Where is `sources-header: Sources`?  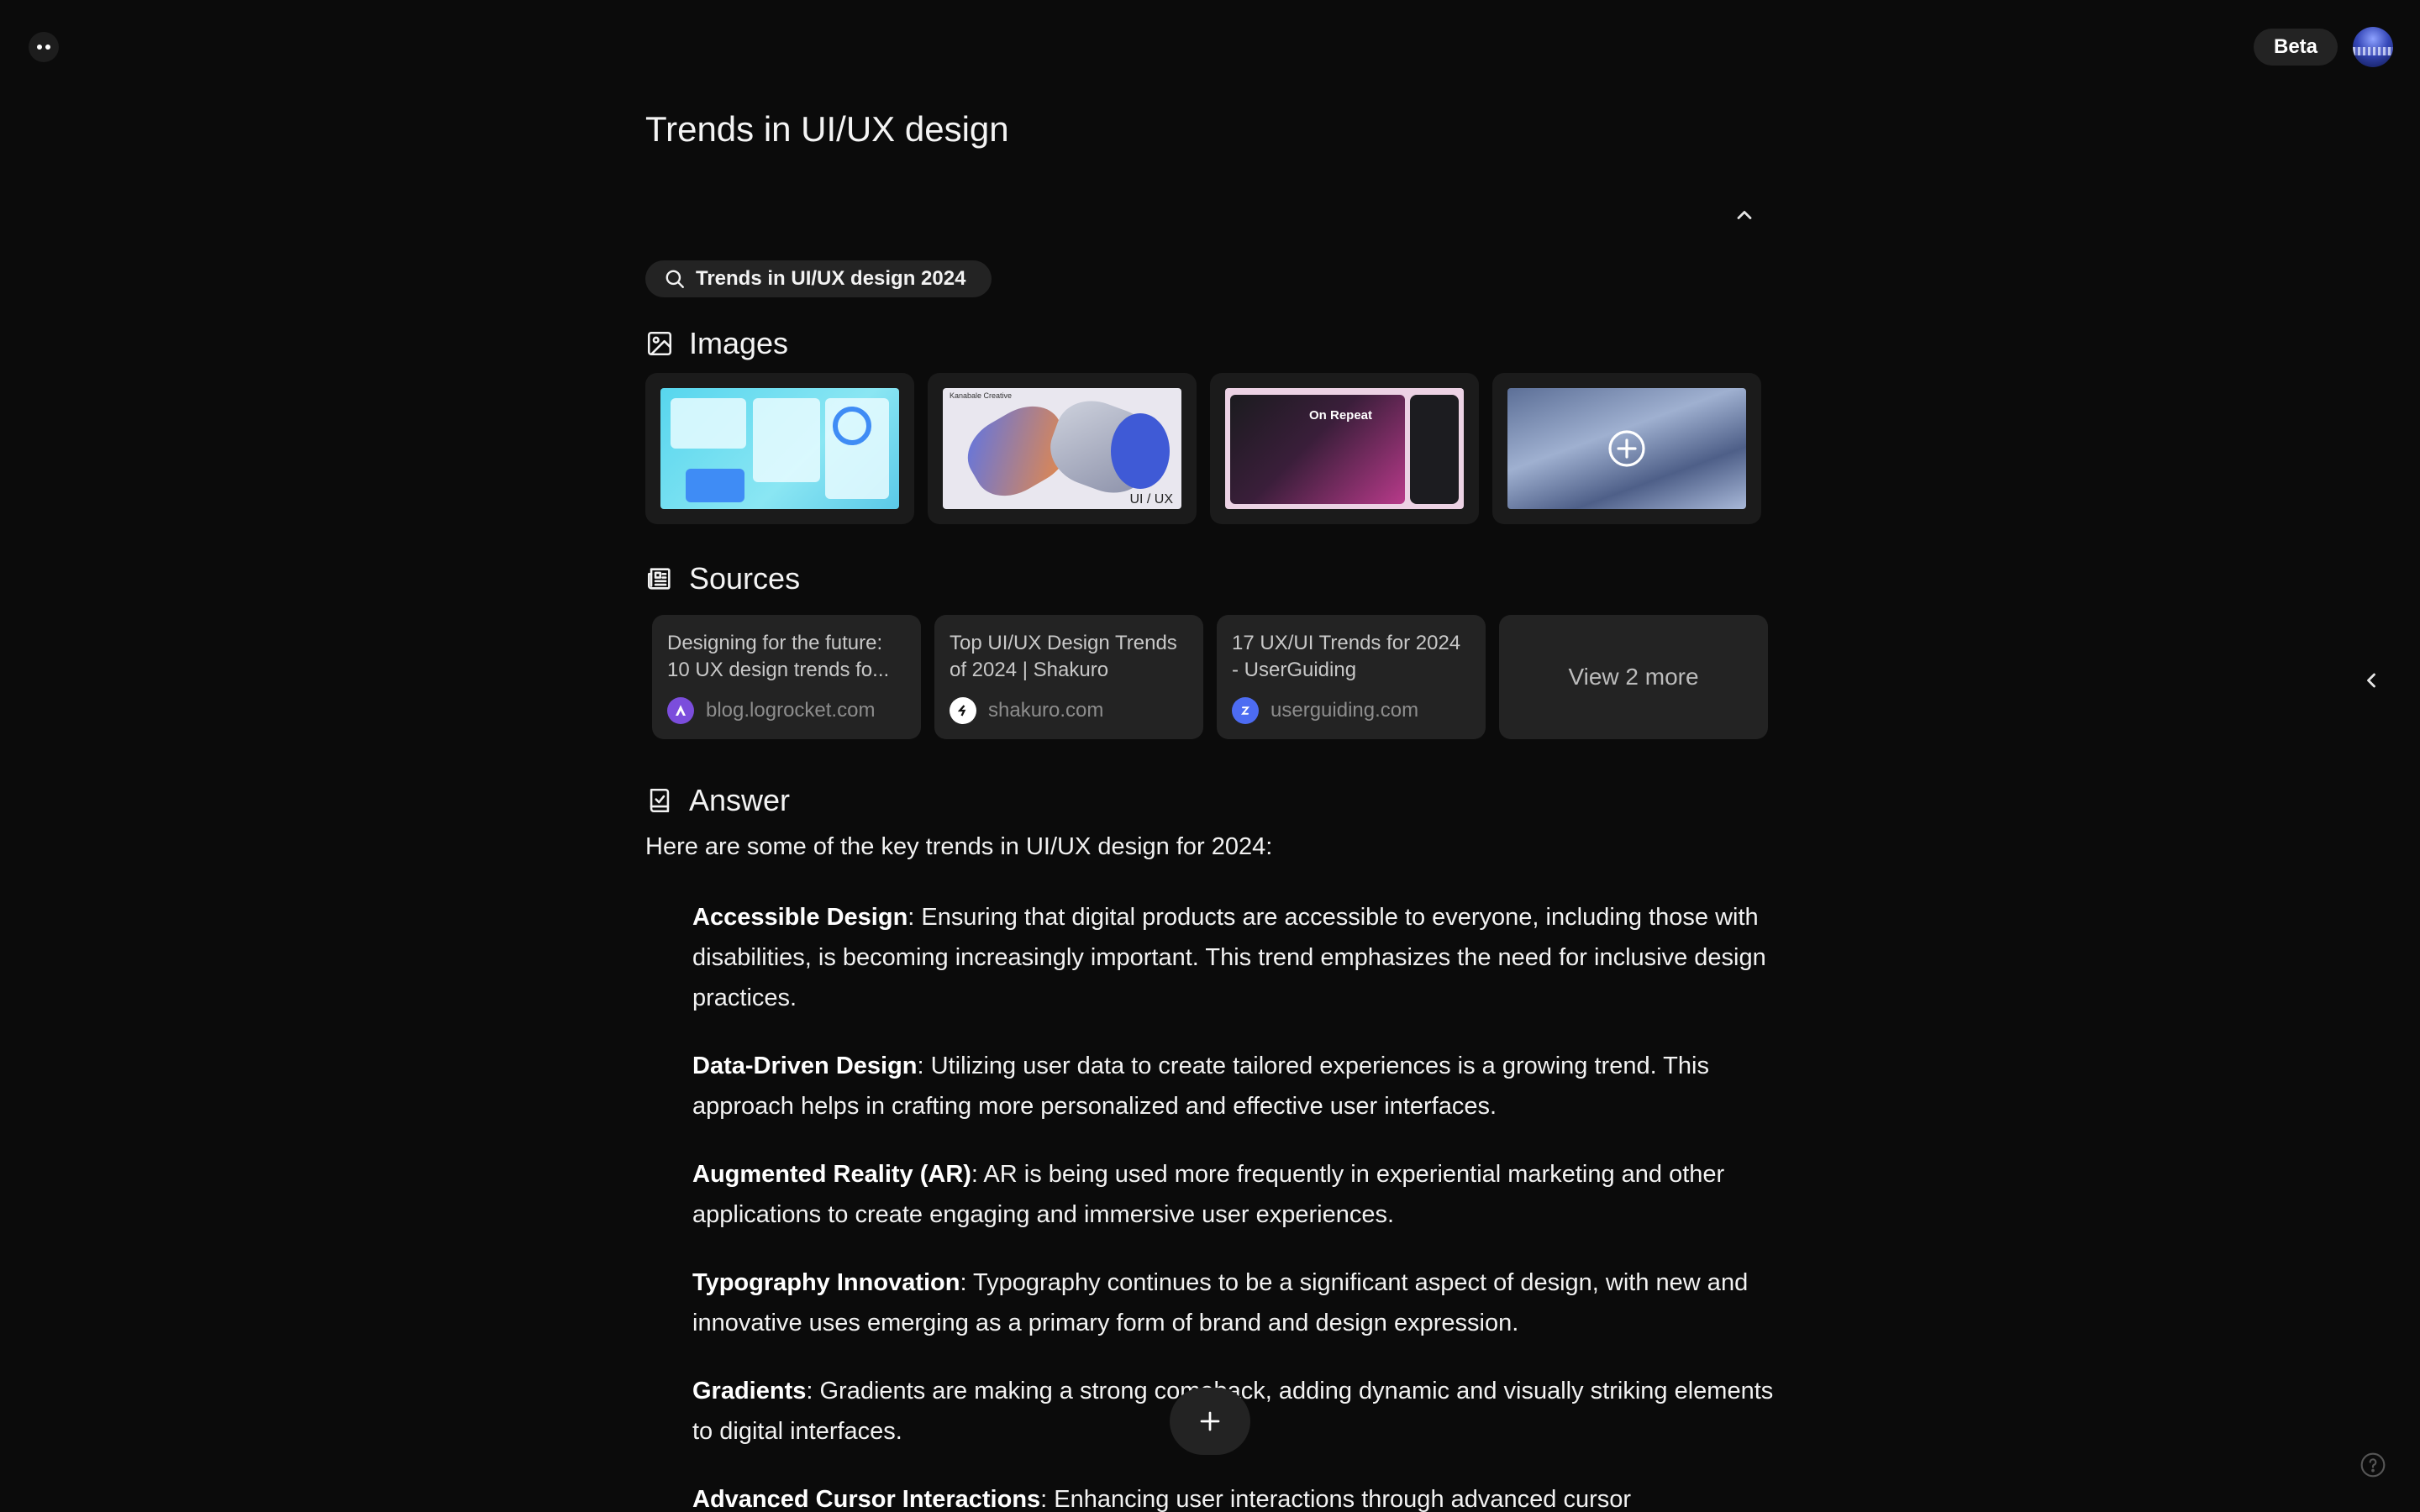 sources-header: Sources is located at coordinates (722, 578).